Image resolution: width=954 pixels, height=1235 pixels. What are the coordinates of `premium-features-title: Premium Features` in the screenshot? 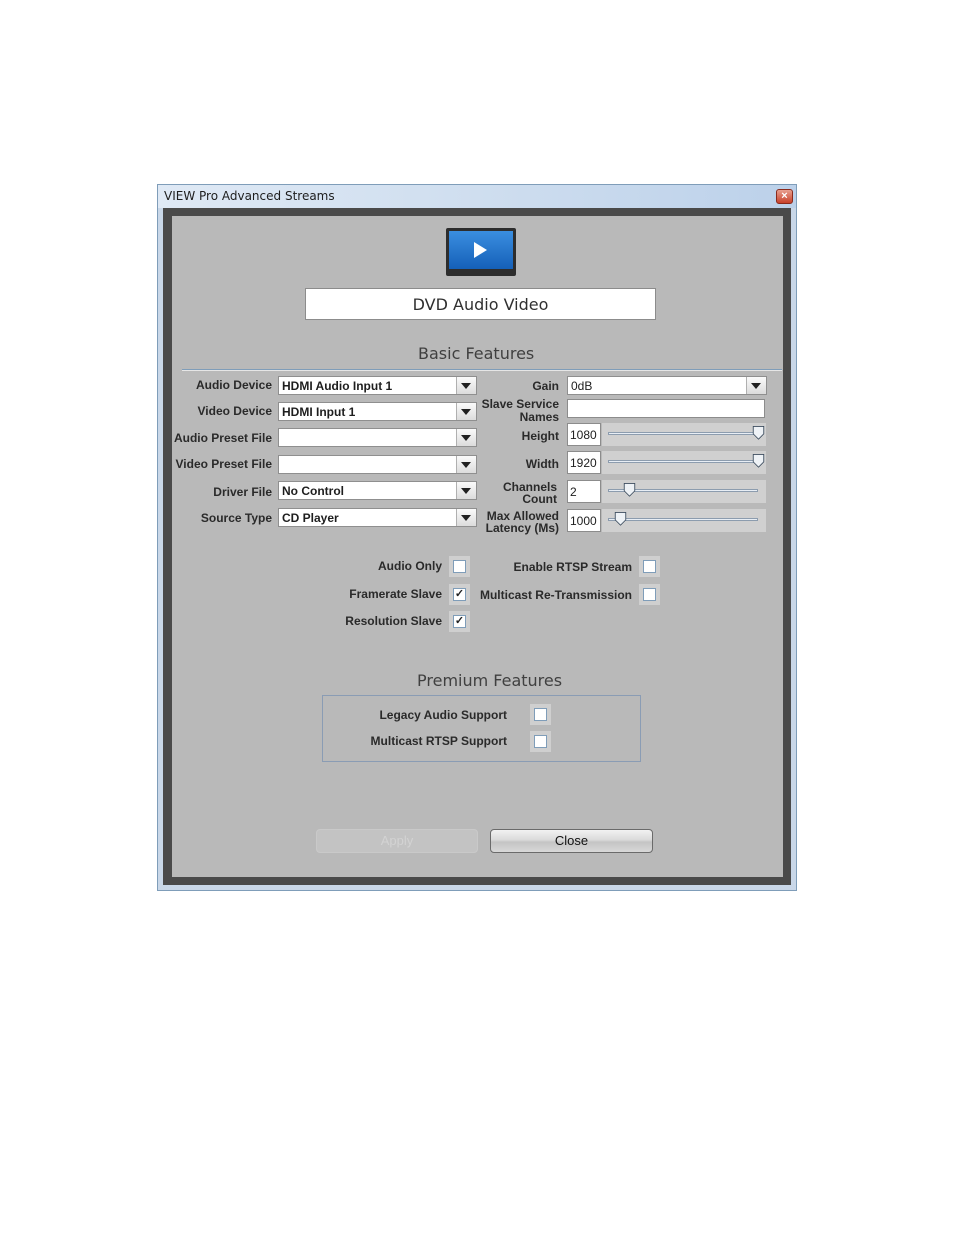 It's located at (490, 680).